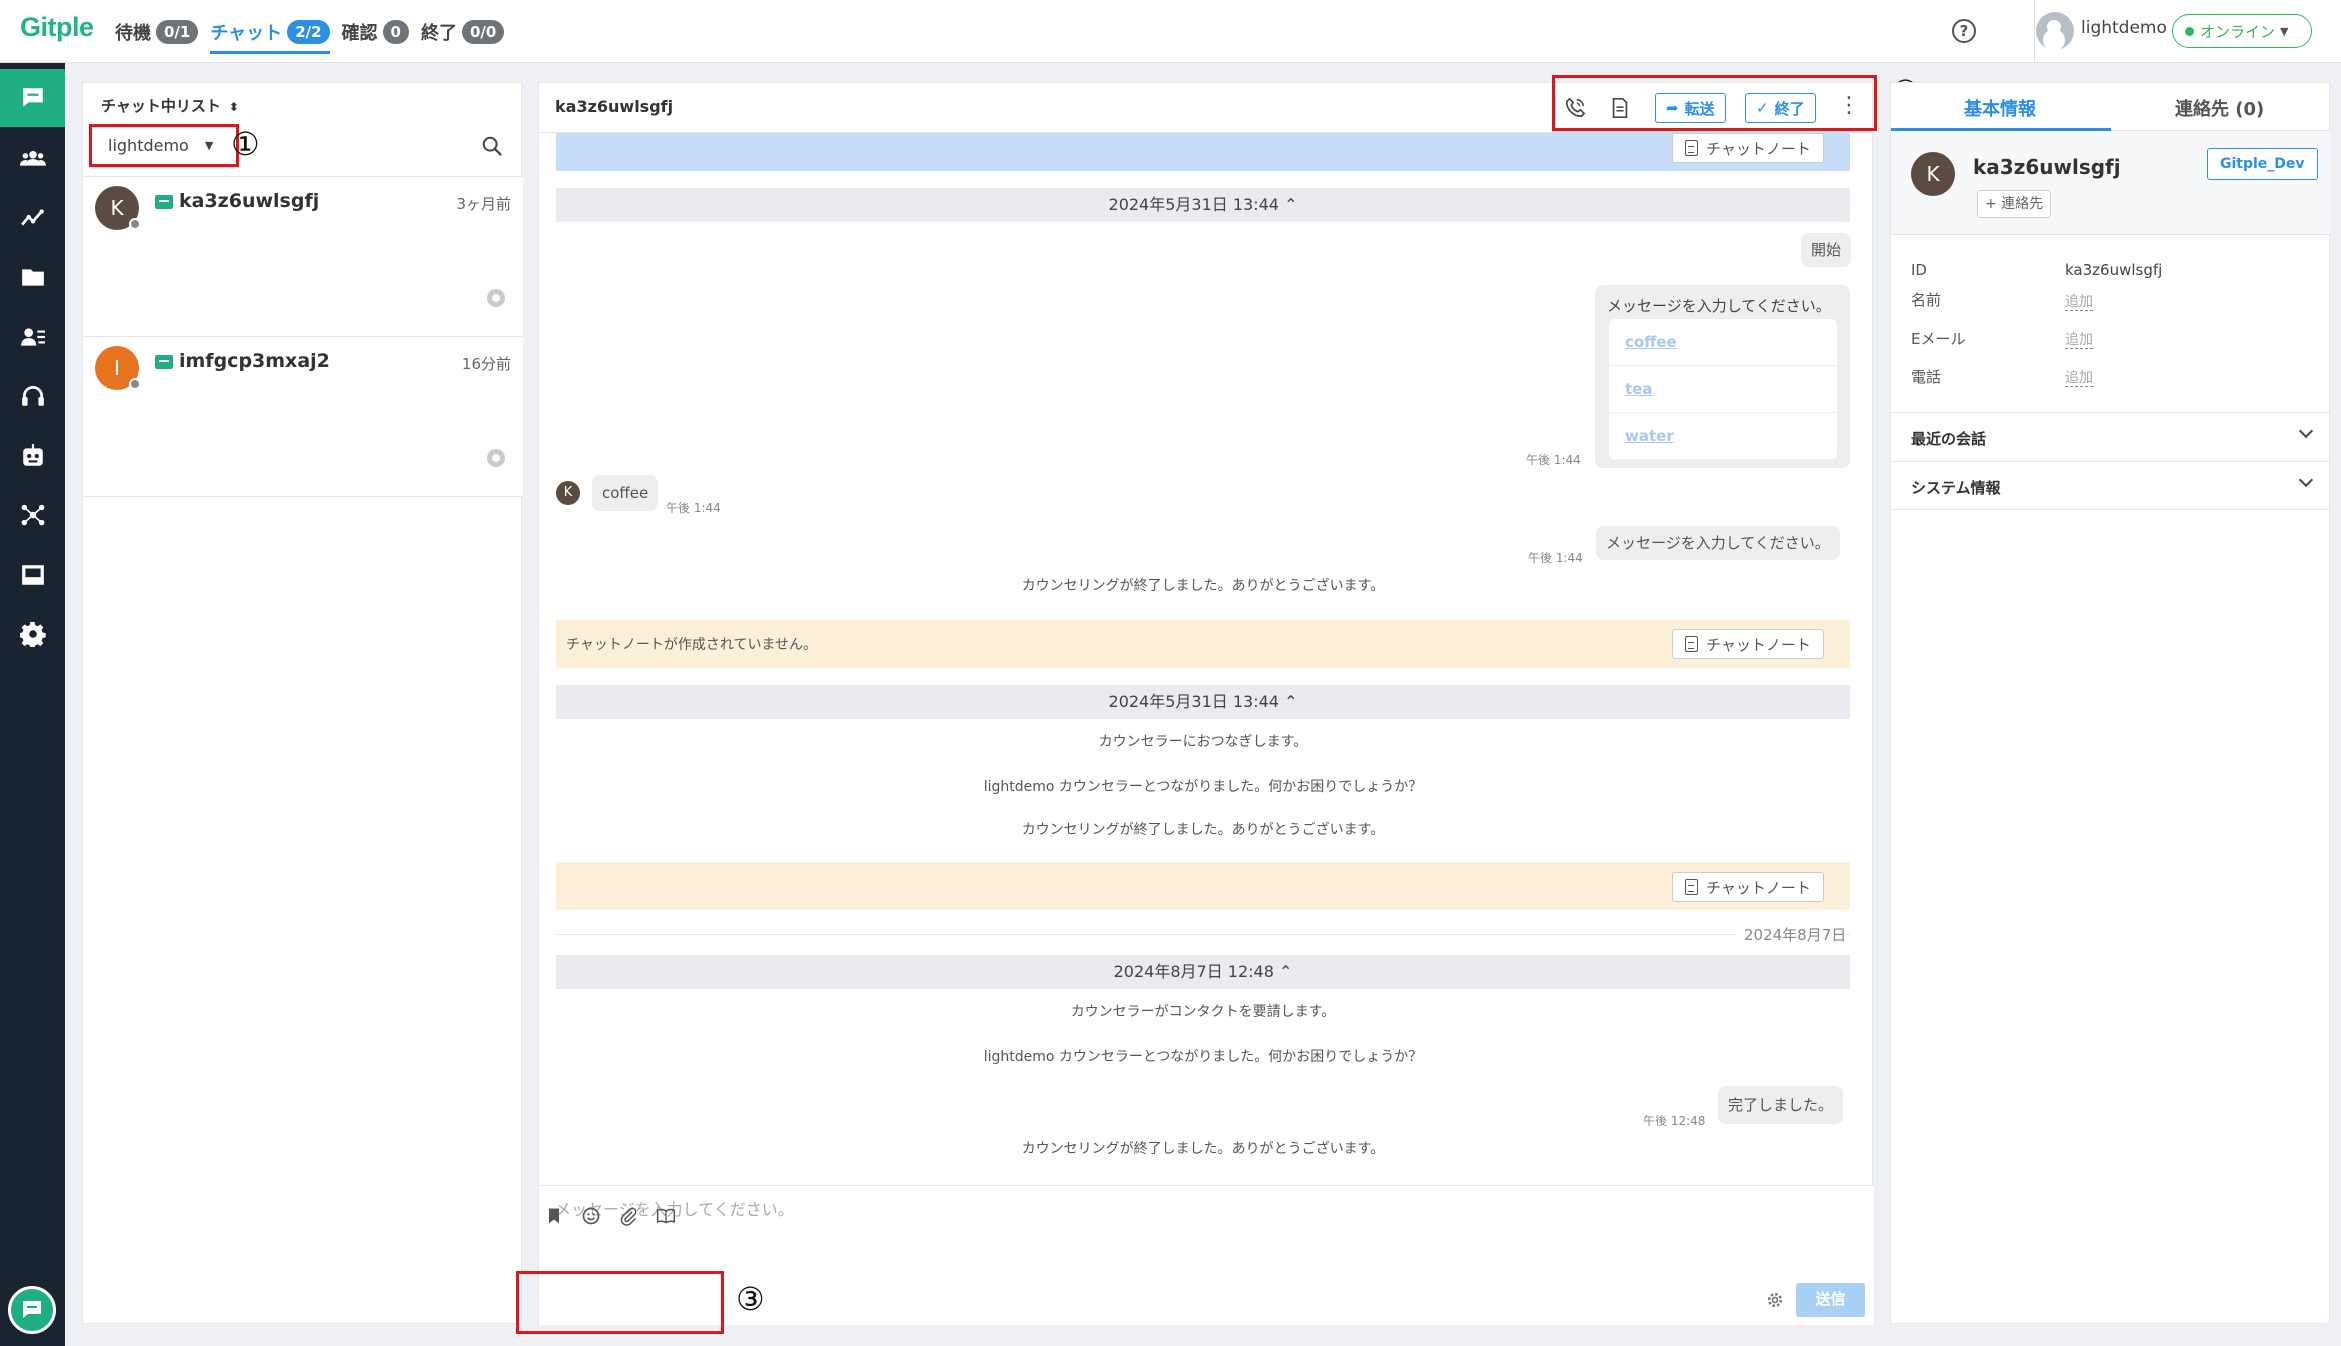 The width and height of the screenshot is (2341, 1346). I want to click on nav-analytics, so click(32, 217).